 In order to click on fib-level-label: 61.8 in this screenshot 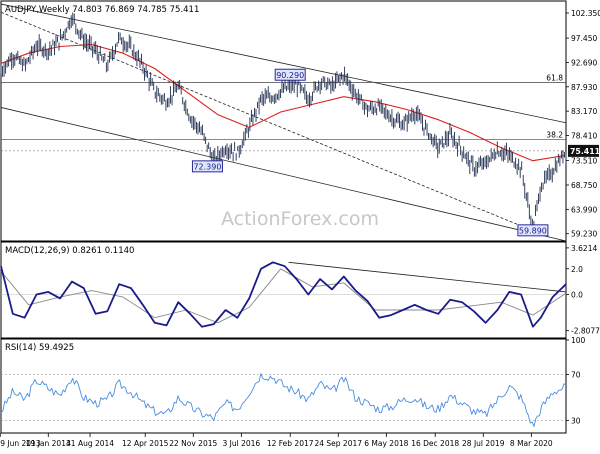, I will do `click(554, 77)`.